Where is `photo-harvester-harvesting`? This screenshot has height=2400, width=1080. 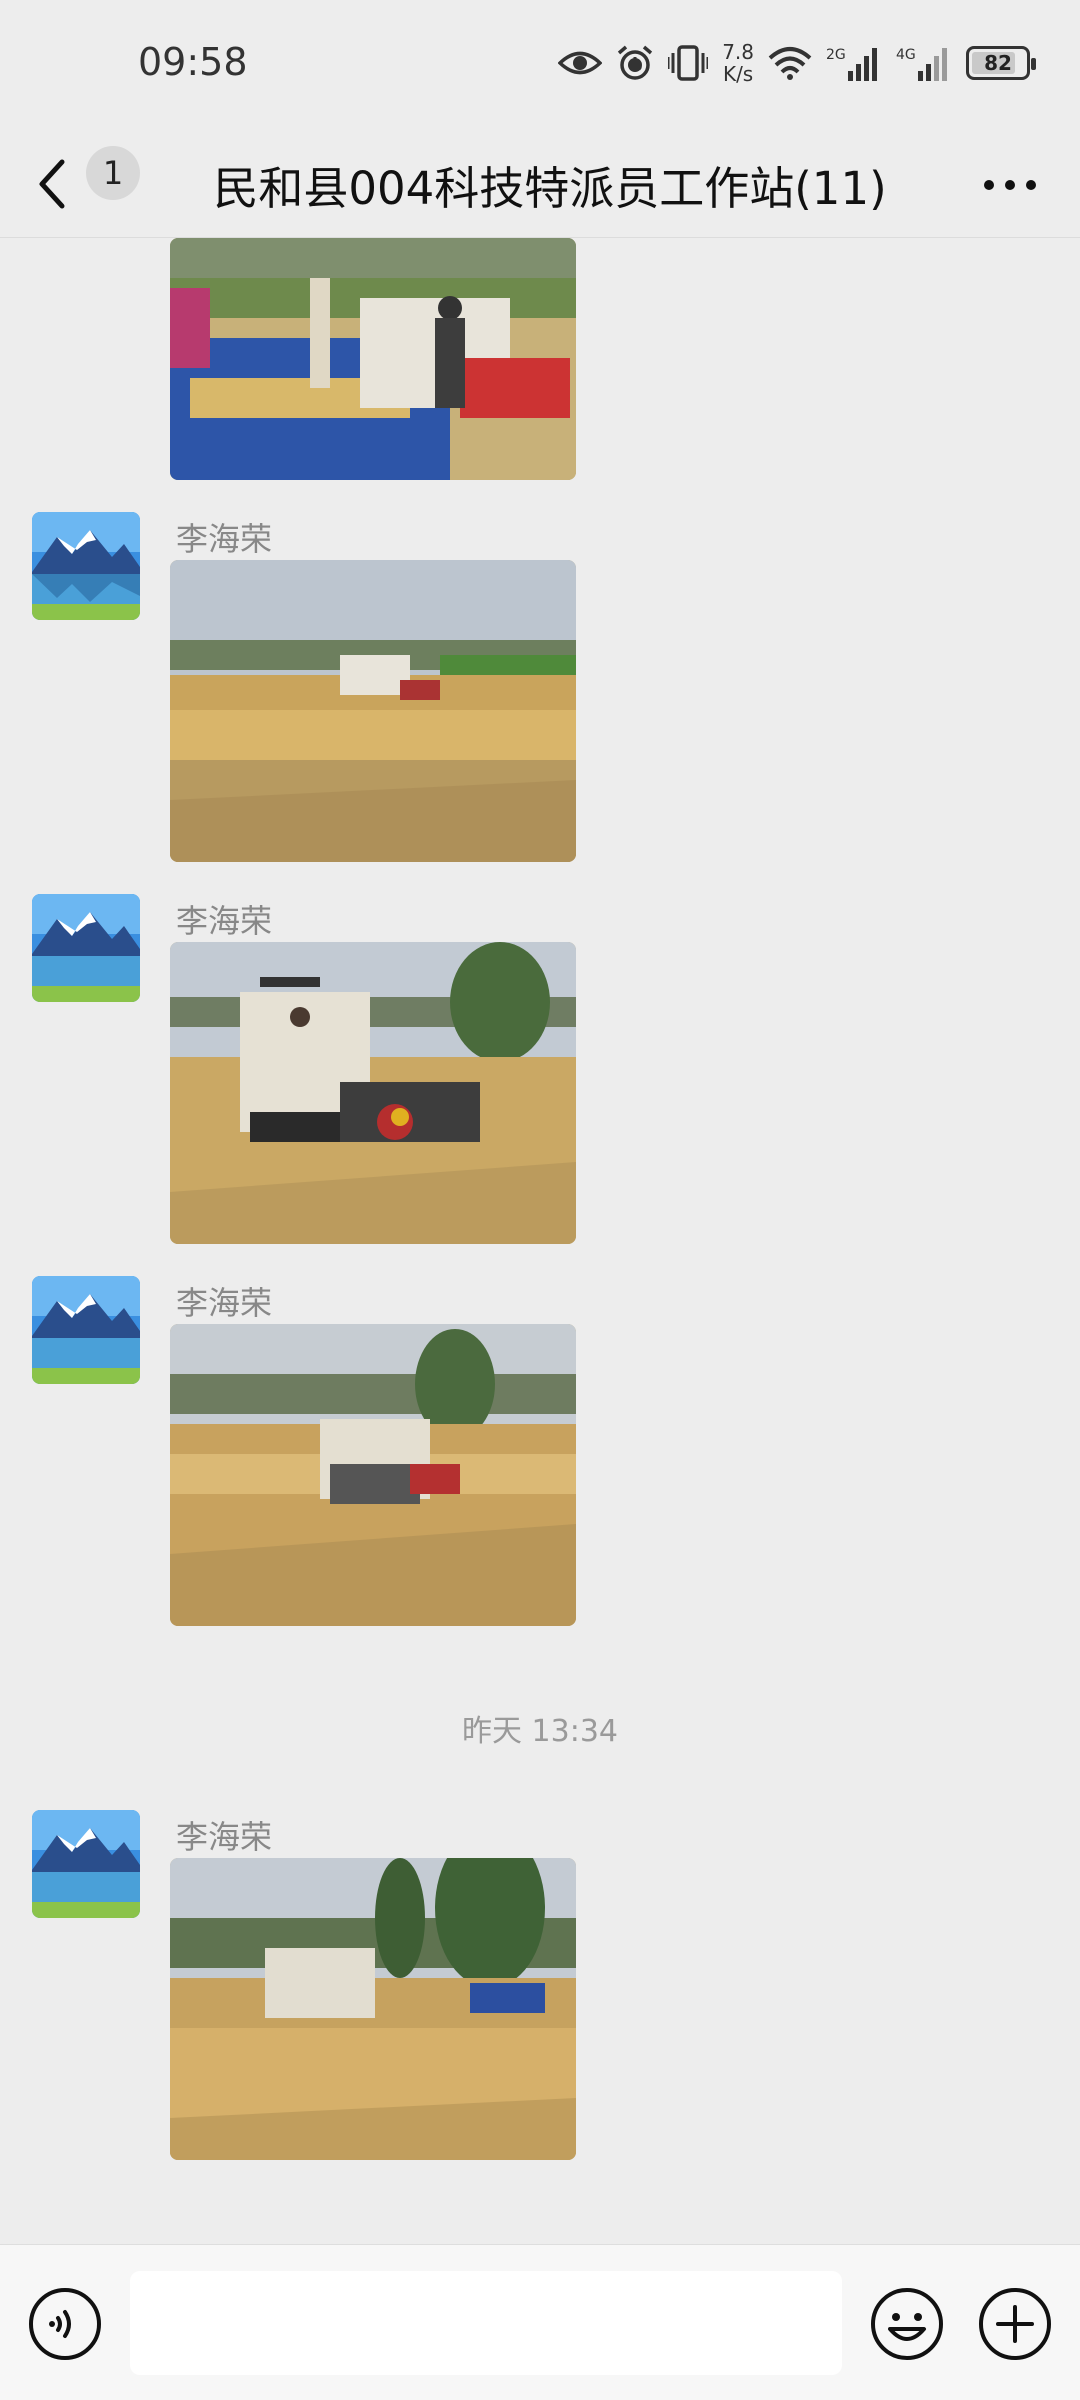
photo-harvester-harvesting is located at coordinates (373, 1475).